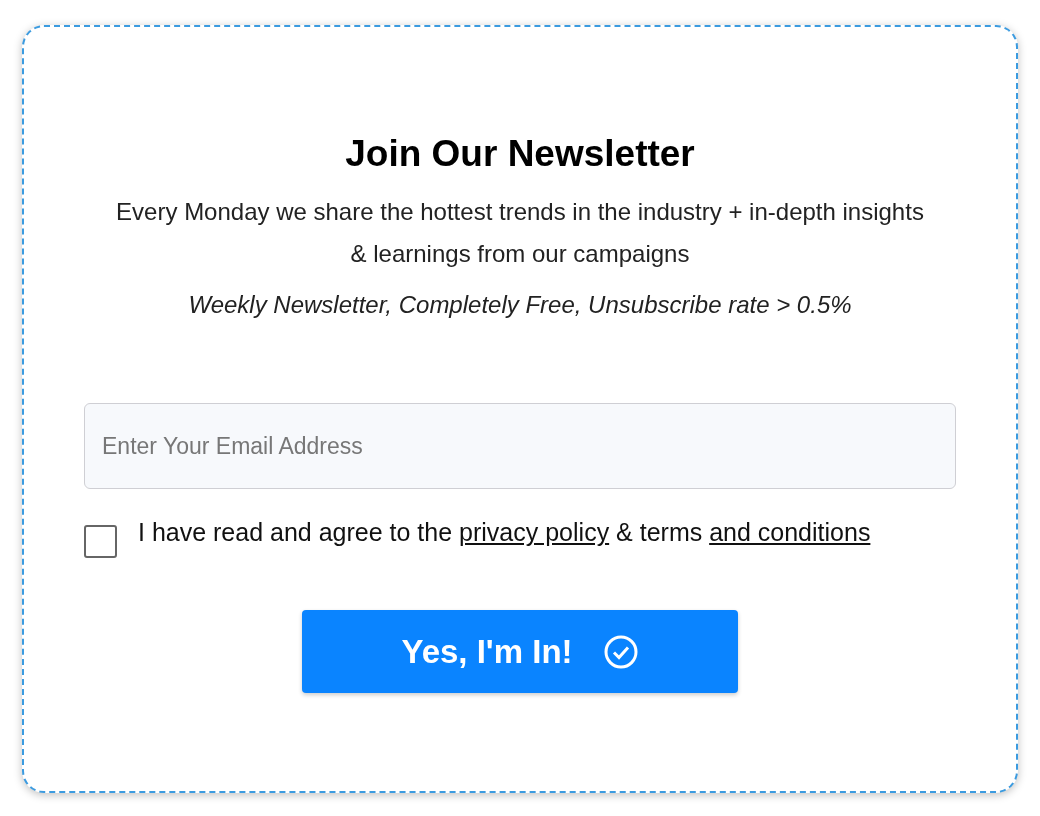 The height and width of the screenshot is (816, 1040). What do you see at coordinates (534, 532) in the screenshot?
I see `consent-link: privacy policy` at bounding box center [534, 532].